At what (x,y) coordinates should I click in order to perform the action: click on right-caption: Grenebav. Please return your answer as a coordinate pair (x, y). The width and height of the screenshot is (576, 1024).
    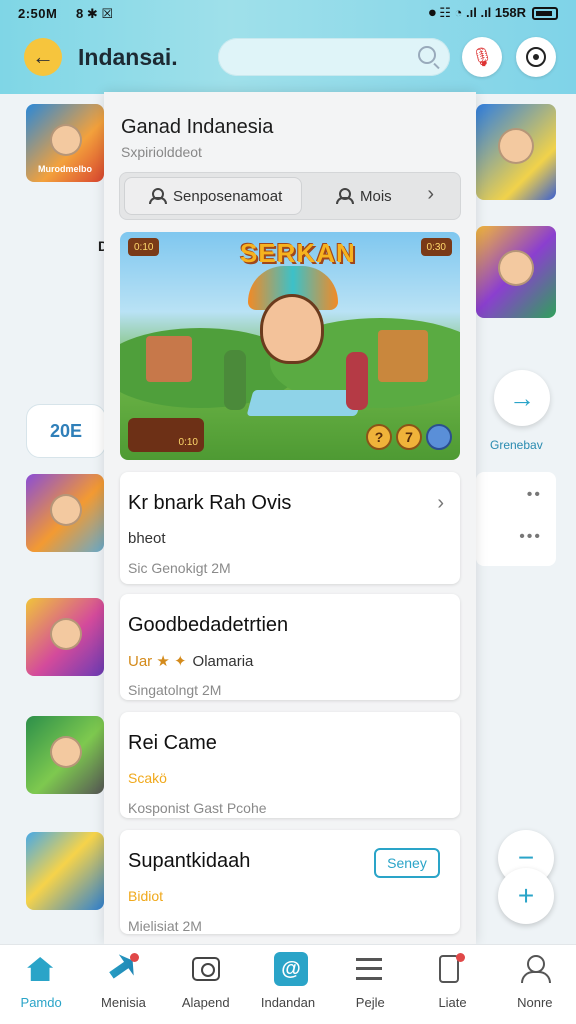
    Looking at the image, I should click on (516, 445).